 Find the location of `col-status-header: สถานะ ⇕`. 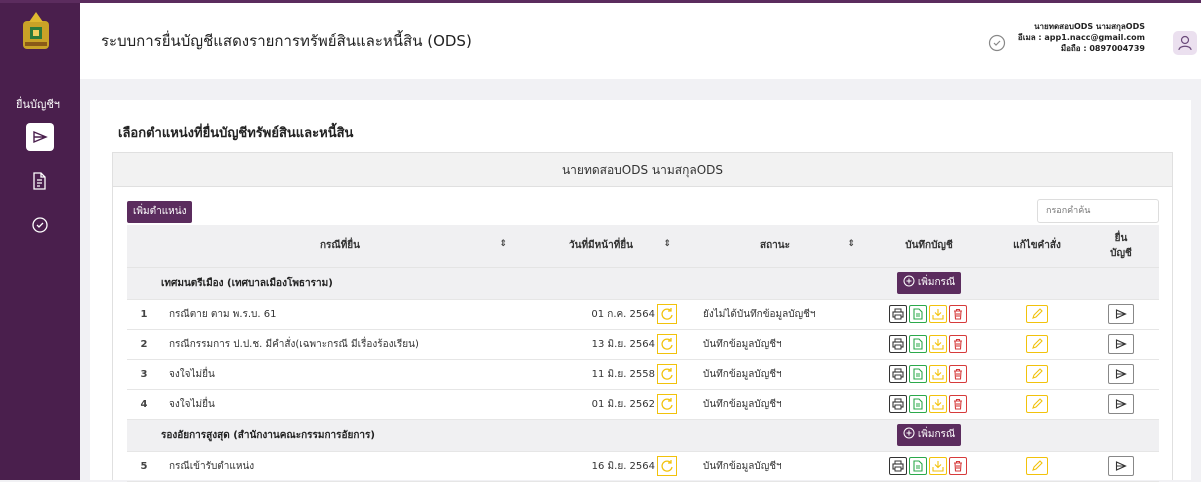

col-status-header: สถานะ ⇕ is located at coordinates (775, 246).